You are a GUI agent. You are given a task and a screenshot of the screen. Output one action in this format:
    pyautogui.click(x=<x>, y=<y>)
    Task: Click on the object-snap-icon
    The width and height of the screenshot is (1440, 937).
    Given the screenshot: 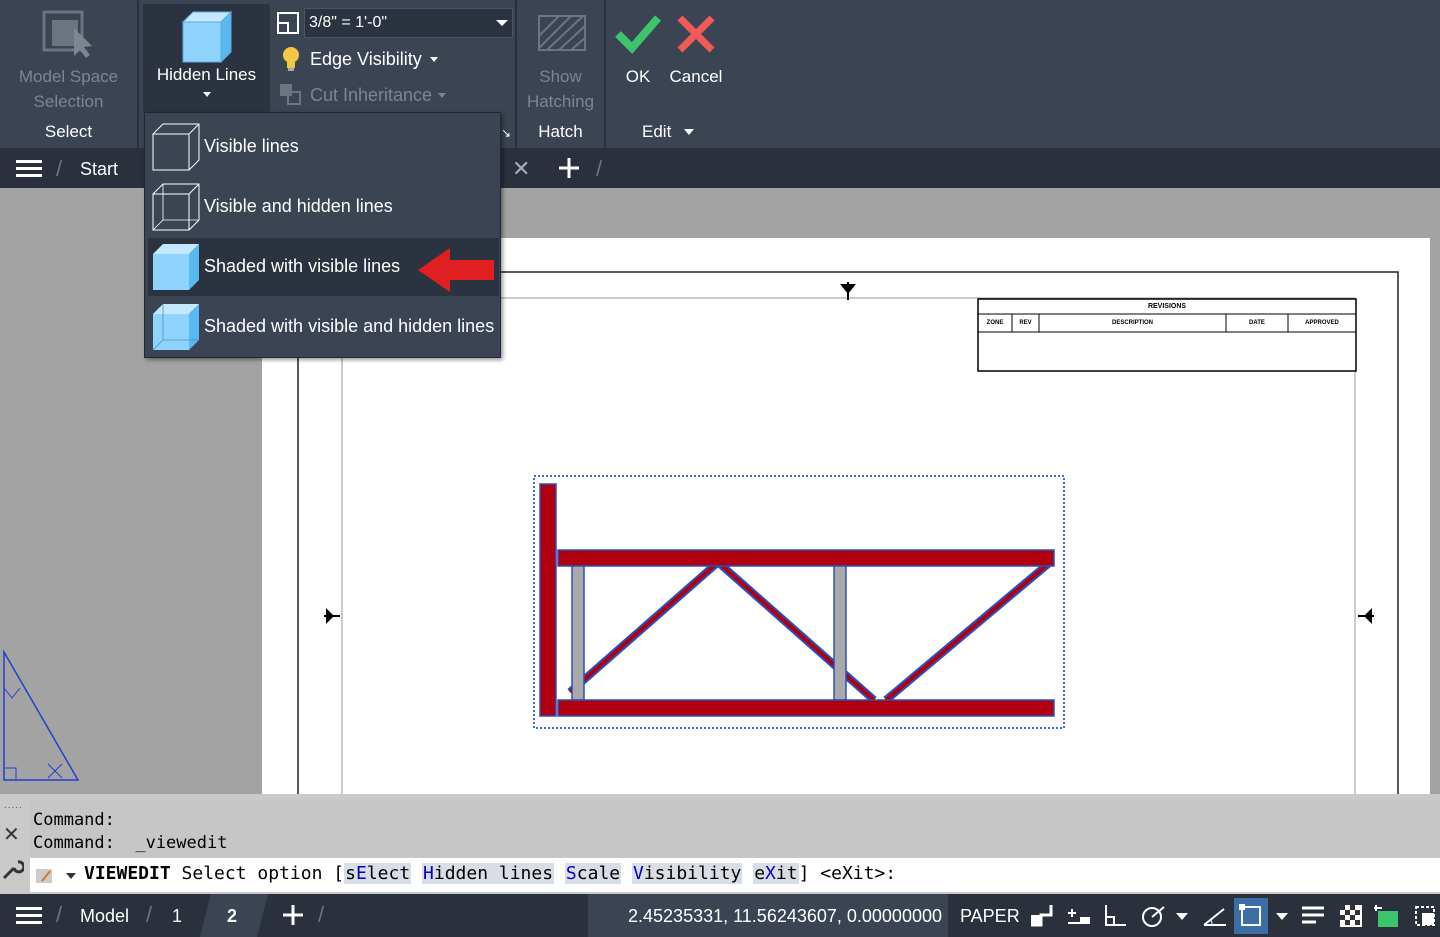 What is the action you would take?
    pyautogui.click(x=1250, y=915)
    